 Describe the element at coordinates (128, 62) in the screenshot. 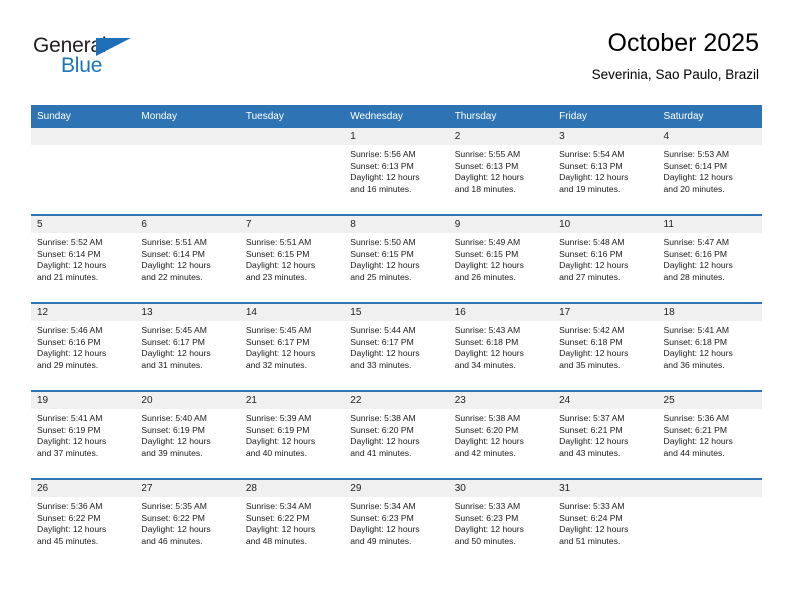

I see `generalblue-logo: General Blue` at that location.